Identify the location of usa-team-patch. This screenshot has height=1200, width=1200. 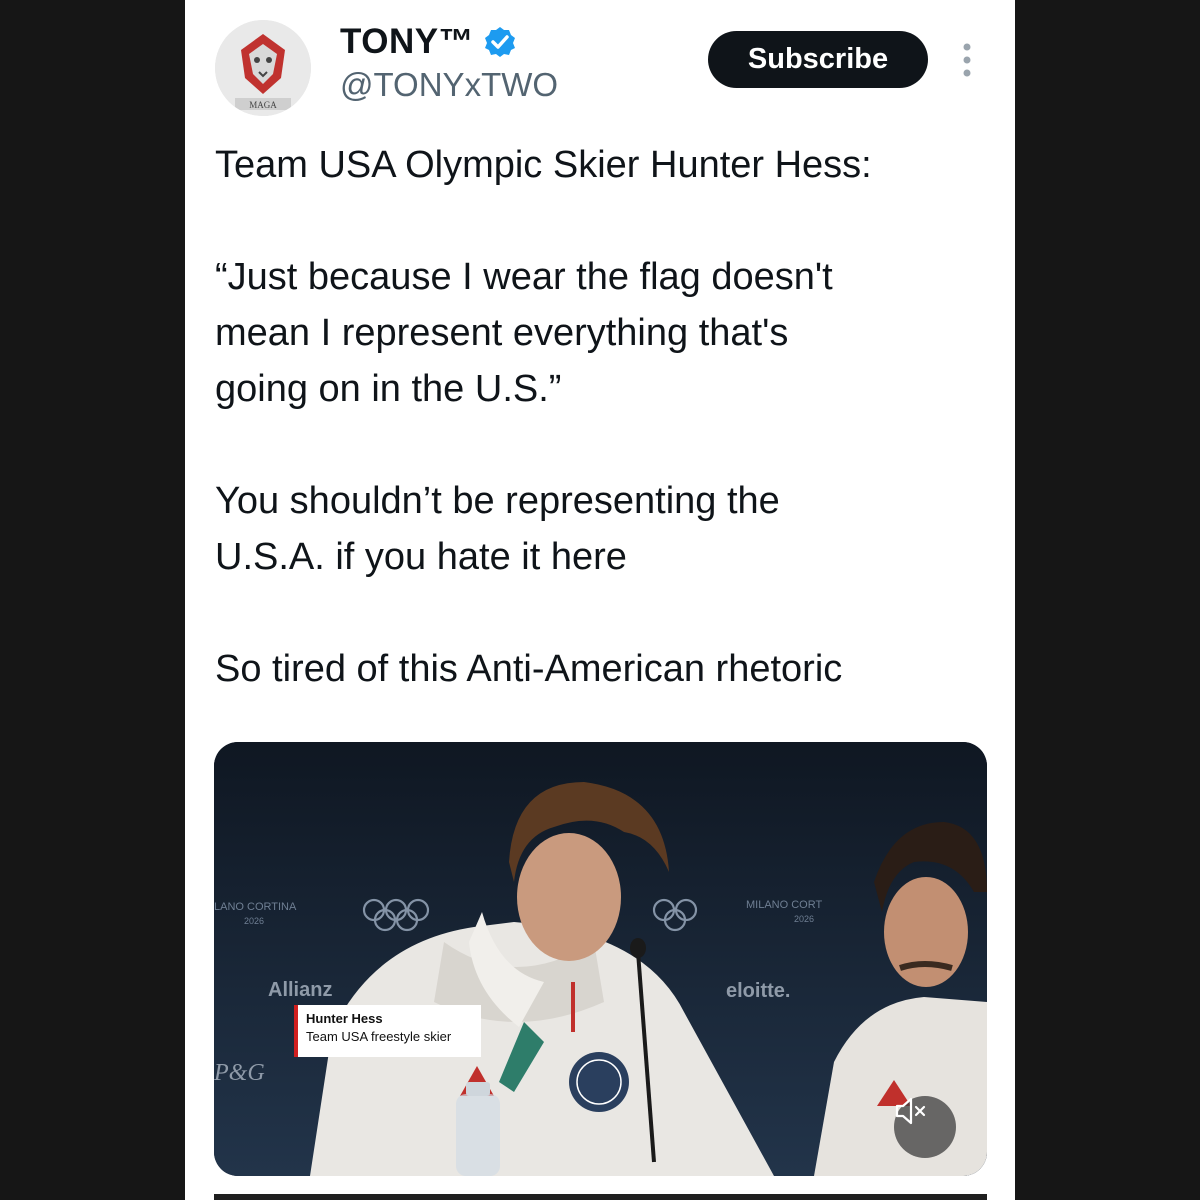
(599, 1082).